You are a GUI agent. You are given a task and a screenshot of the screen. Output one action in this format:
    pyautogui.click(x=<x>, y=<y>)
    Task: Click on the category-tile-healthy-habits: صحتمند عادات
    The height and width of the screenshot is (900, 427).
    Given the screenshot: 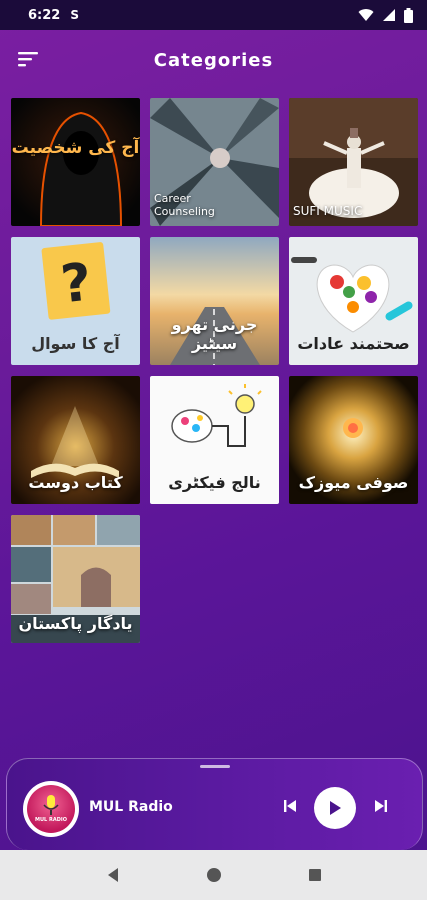 What is the action you would take?
    pyautogui.click(x=353, y=301)
    